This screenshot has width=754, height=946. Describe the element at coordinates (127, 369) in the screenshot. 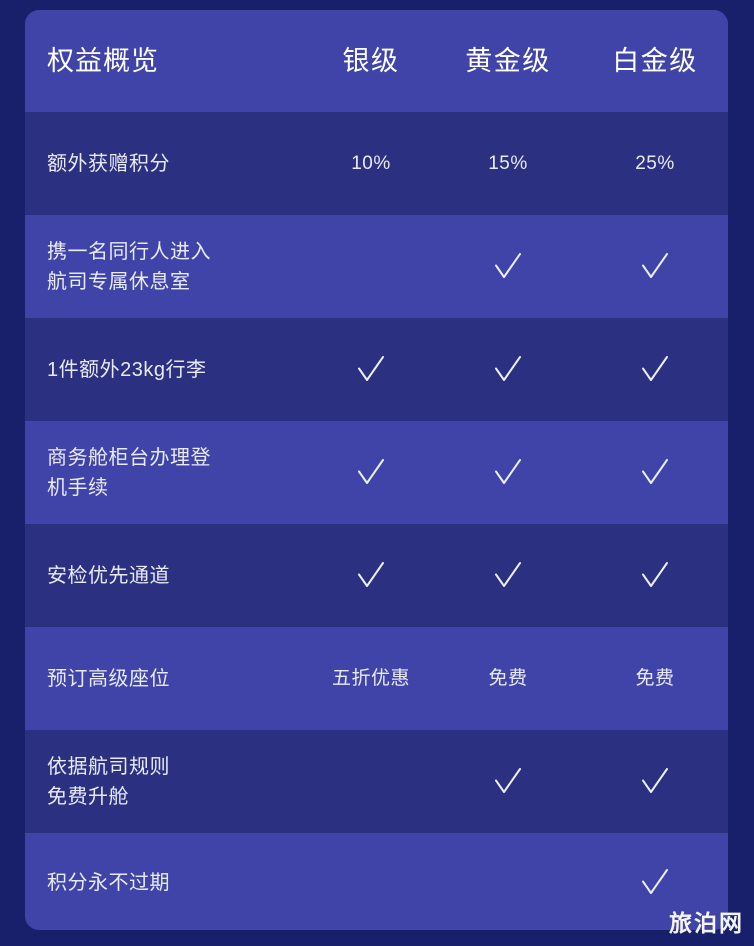

I see `benefit-label-line: 1件额外23kg行李` at that location.